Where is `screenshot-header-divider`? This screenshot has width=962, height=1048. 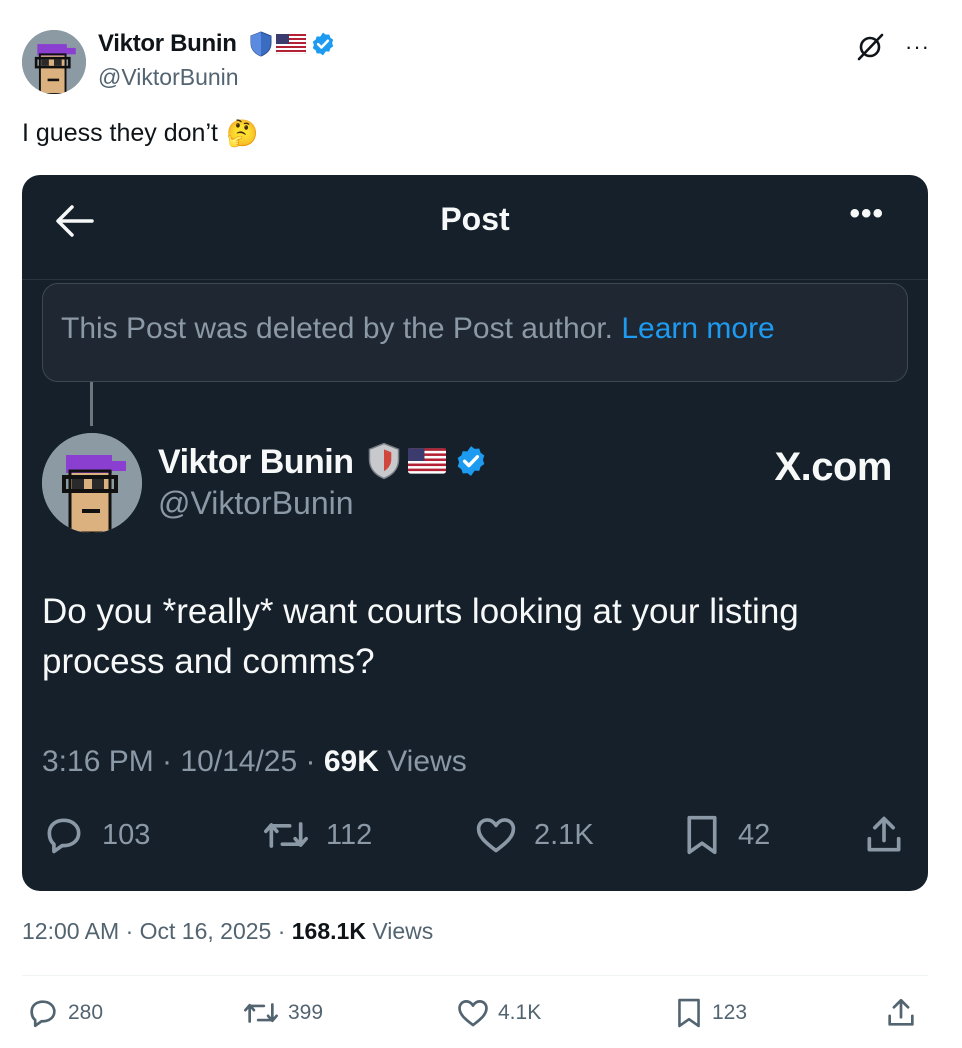 screenshot-header-divider is located at coordinates (475, 279).